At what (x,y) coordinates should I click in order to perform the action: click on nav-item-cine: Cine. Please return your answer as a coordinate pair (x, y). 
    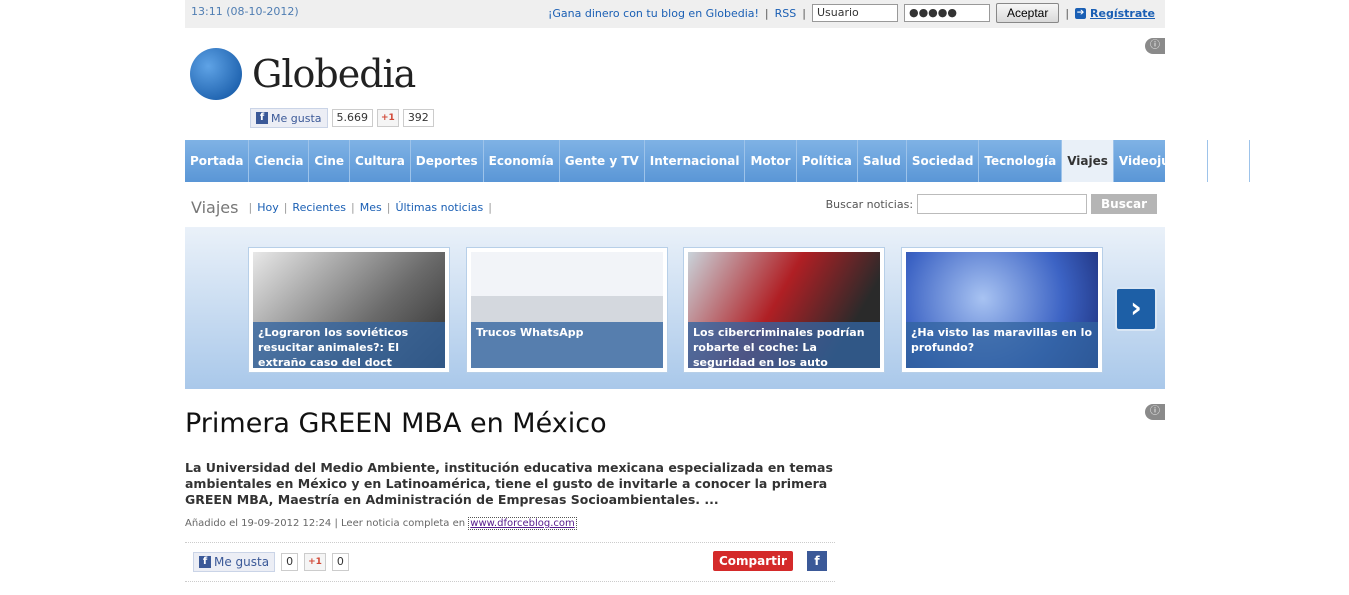
    Looking at the image, I should click on (330, 161).